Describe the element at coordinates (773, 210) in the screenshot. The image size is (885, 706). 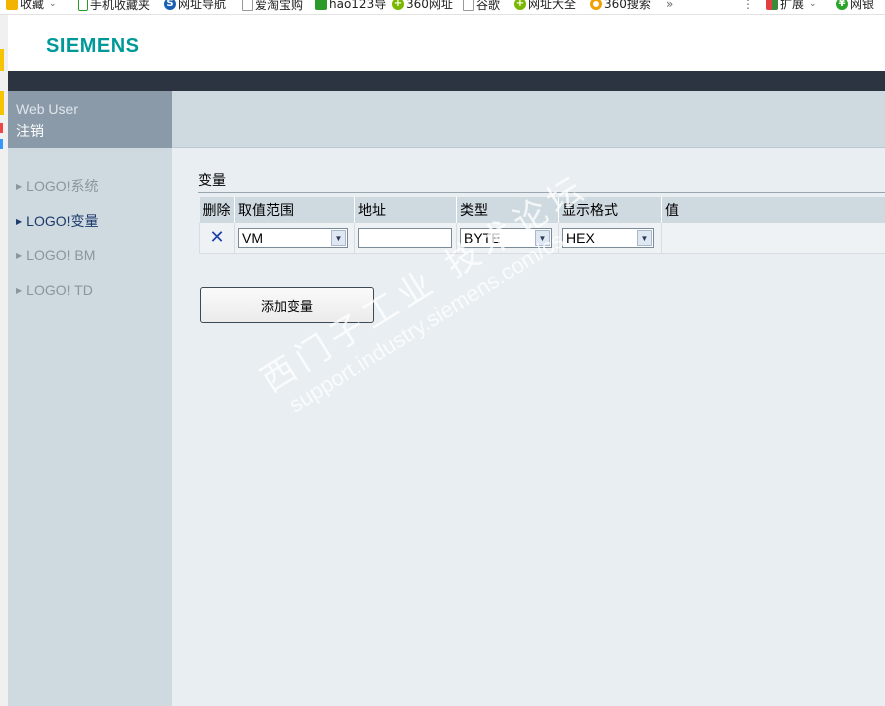
I see `column-header-value: 值` at that location.